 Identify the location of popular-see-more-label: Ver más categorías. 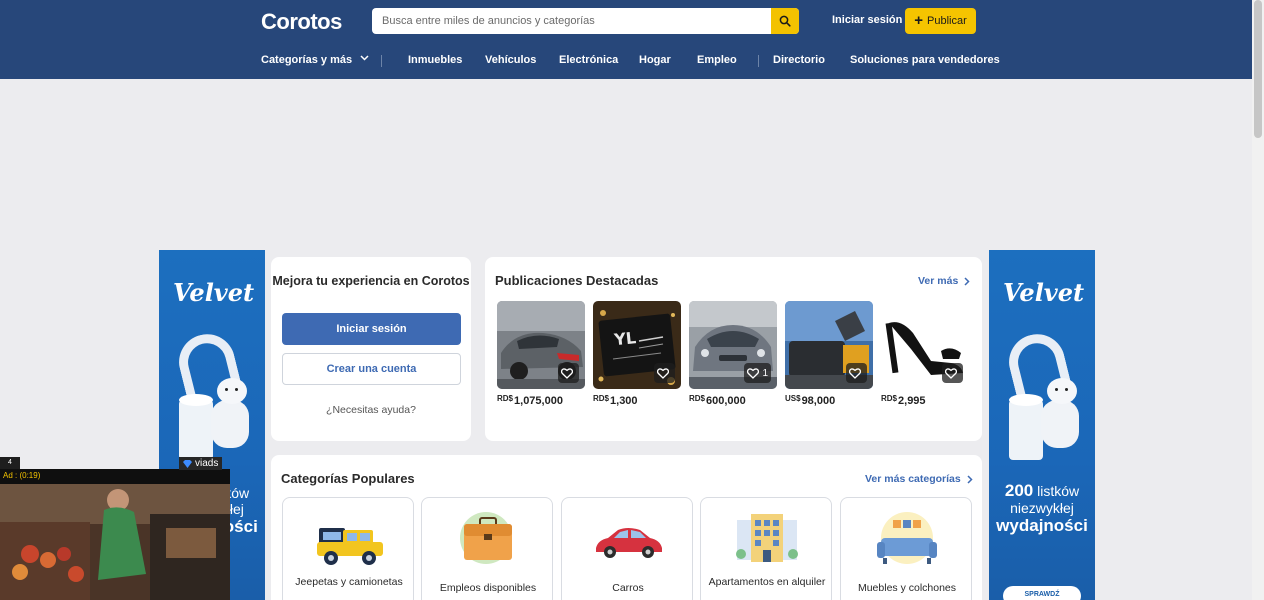
(913, 479).